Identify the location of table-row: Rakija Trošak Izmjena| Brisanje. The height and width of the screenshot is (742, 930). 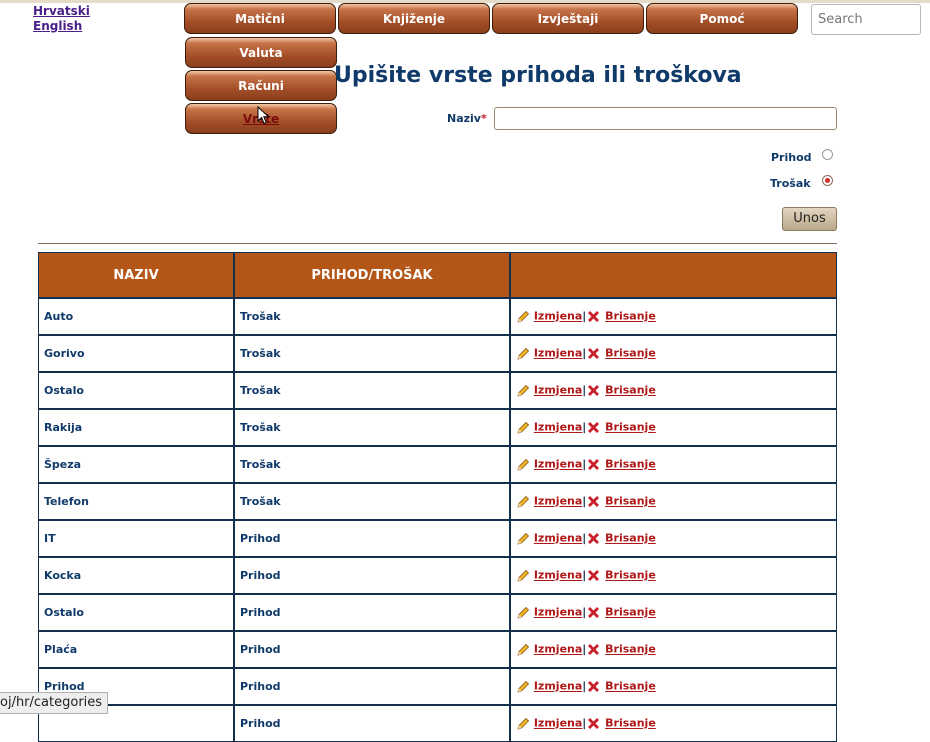
(437, 427).